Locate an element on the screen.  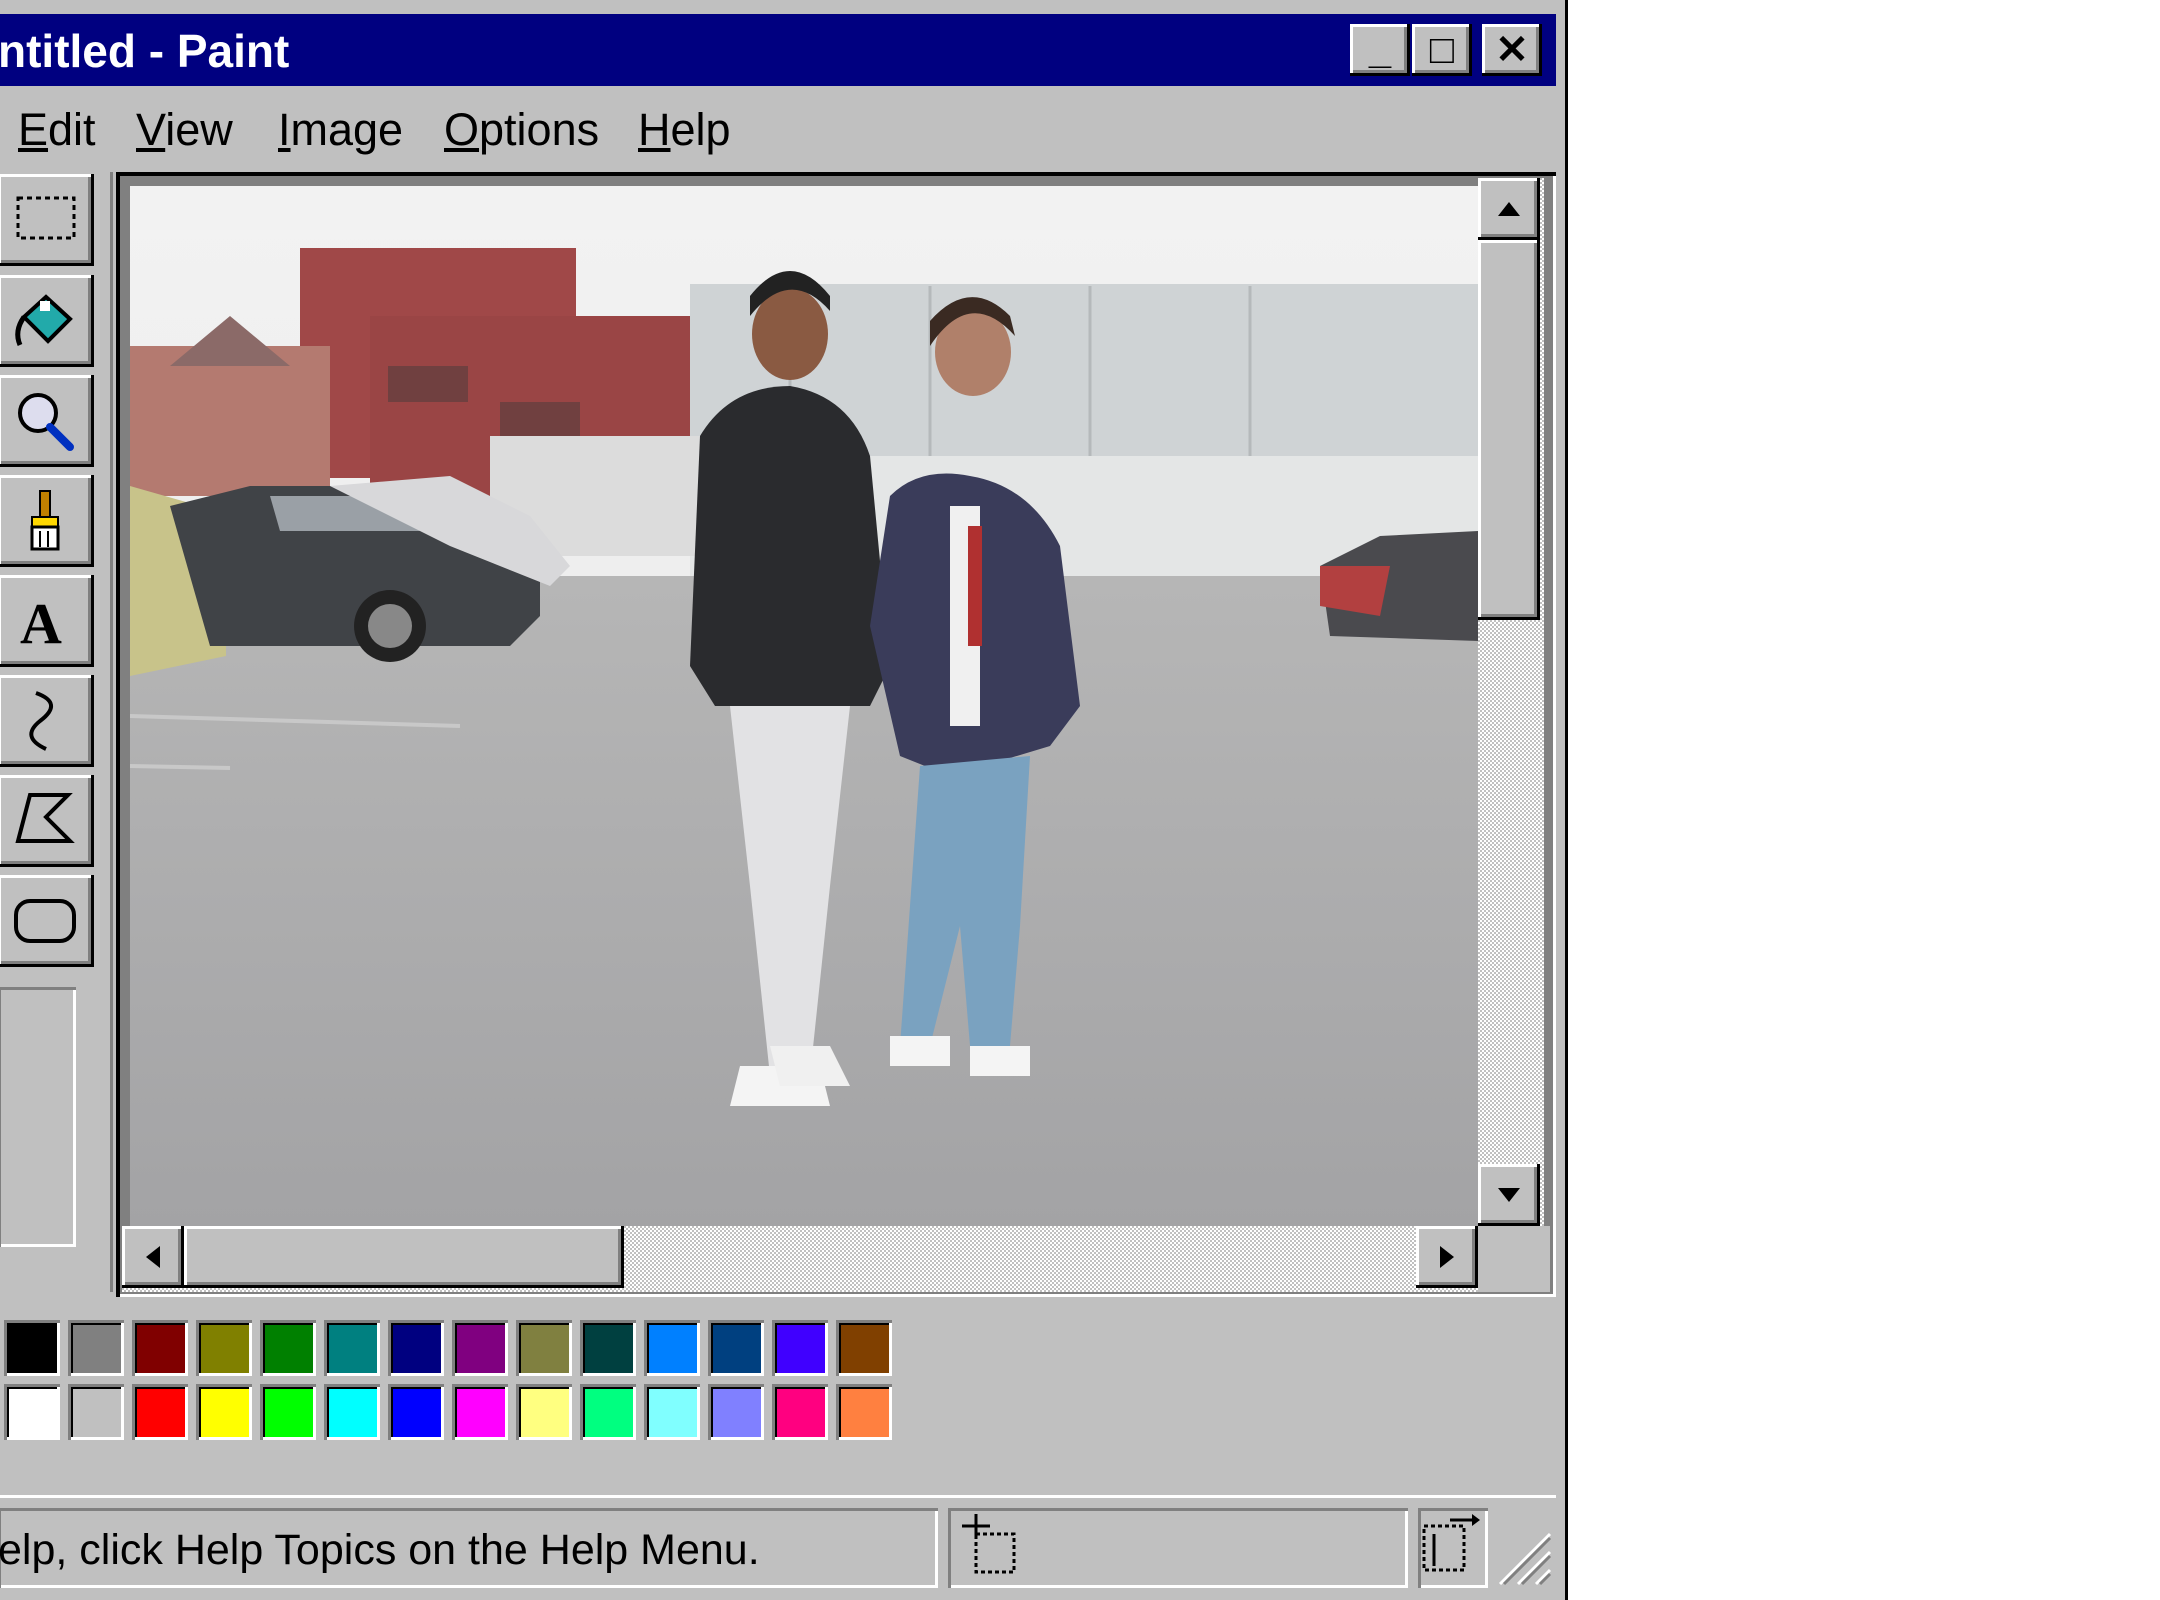
menu-options: Options is located at coordinates (521, 130).